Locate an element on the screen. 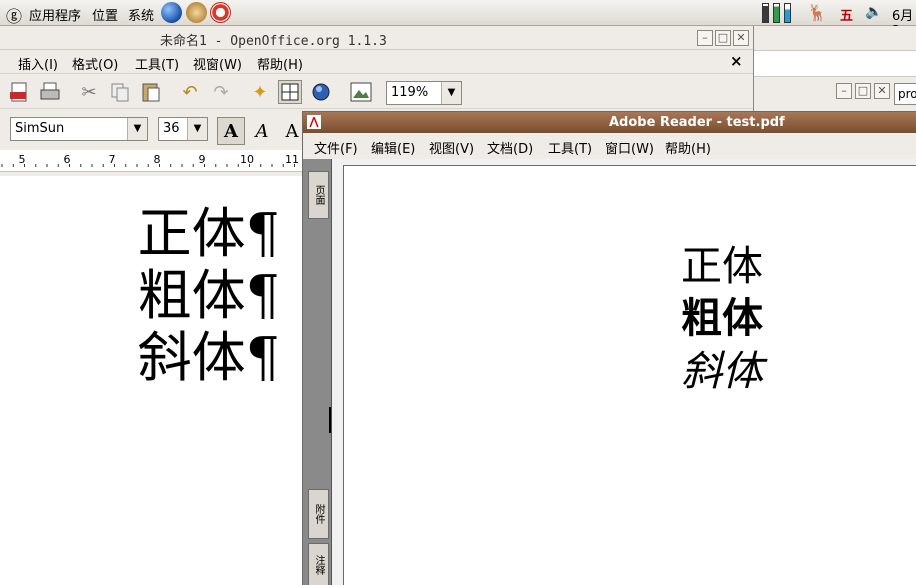 The image size is (916, 585). ruler-label: 10 is located at coordinates (247, 159).